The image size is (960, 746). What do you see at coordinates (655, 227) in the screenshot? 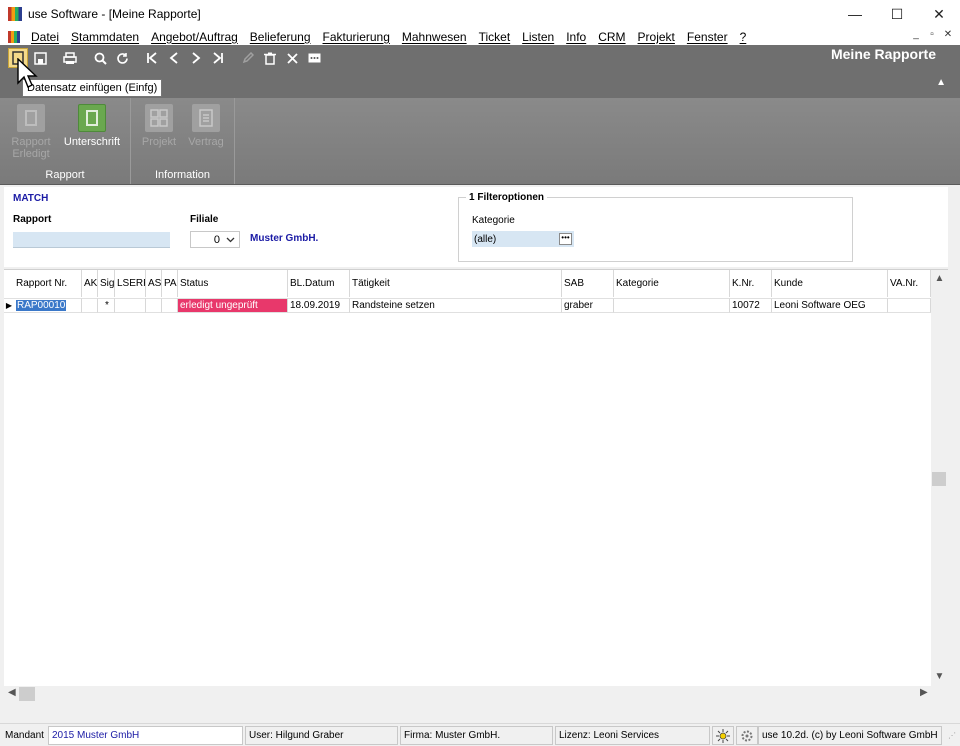
I see `filteroptionen-group: 1 Filteroptionen Kategorie (alle) •••` at bounding box center [655, 227].